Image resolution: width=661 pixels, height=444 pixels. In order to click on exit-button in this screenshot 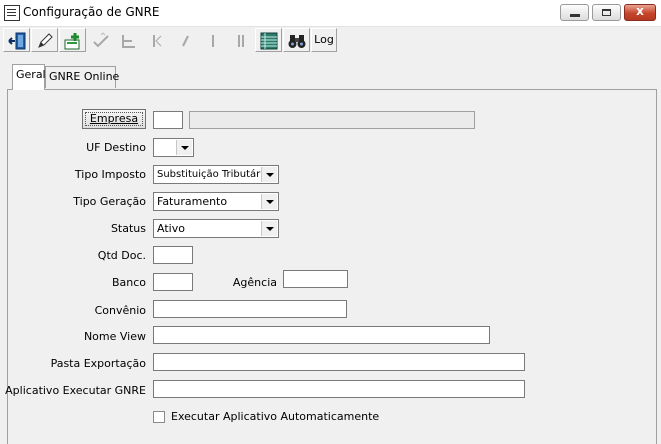, I will do `click(16, 40)`.